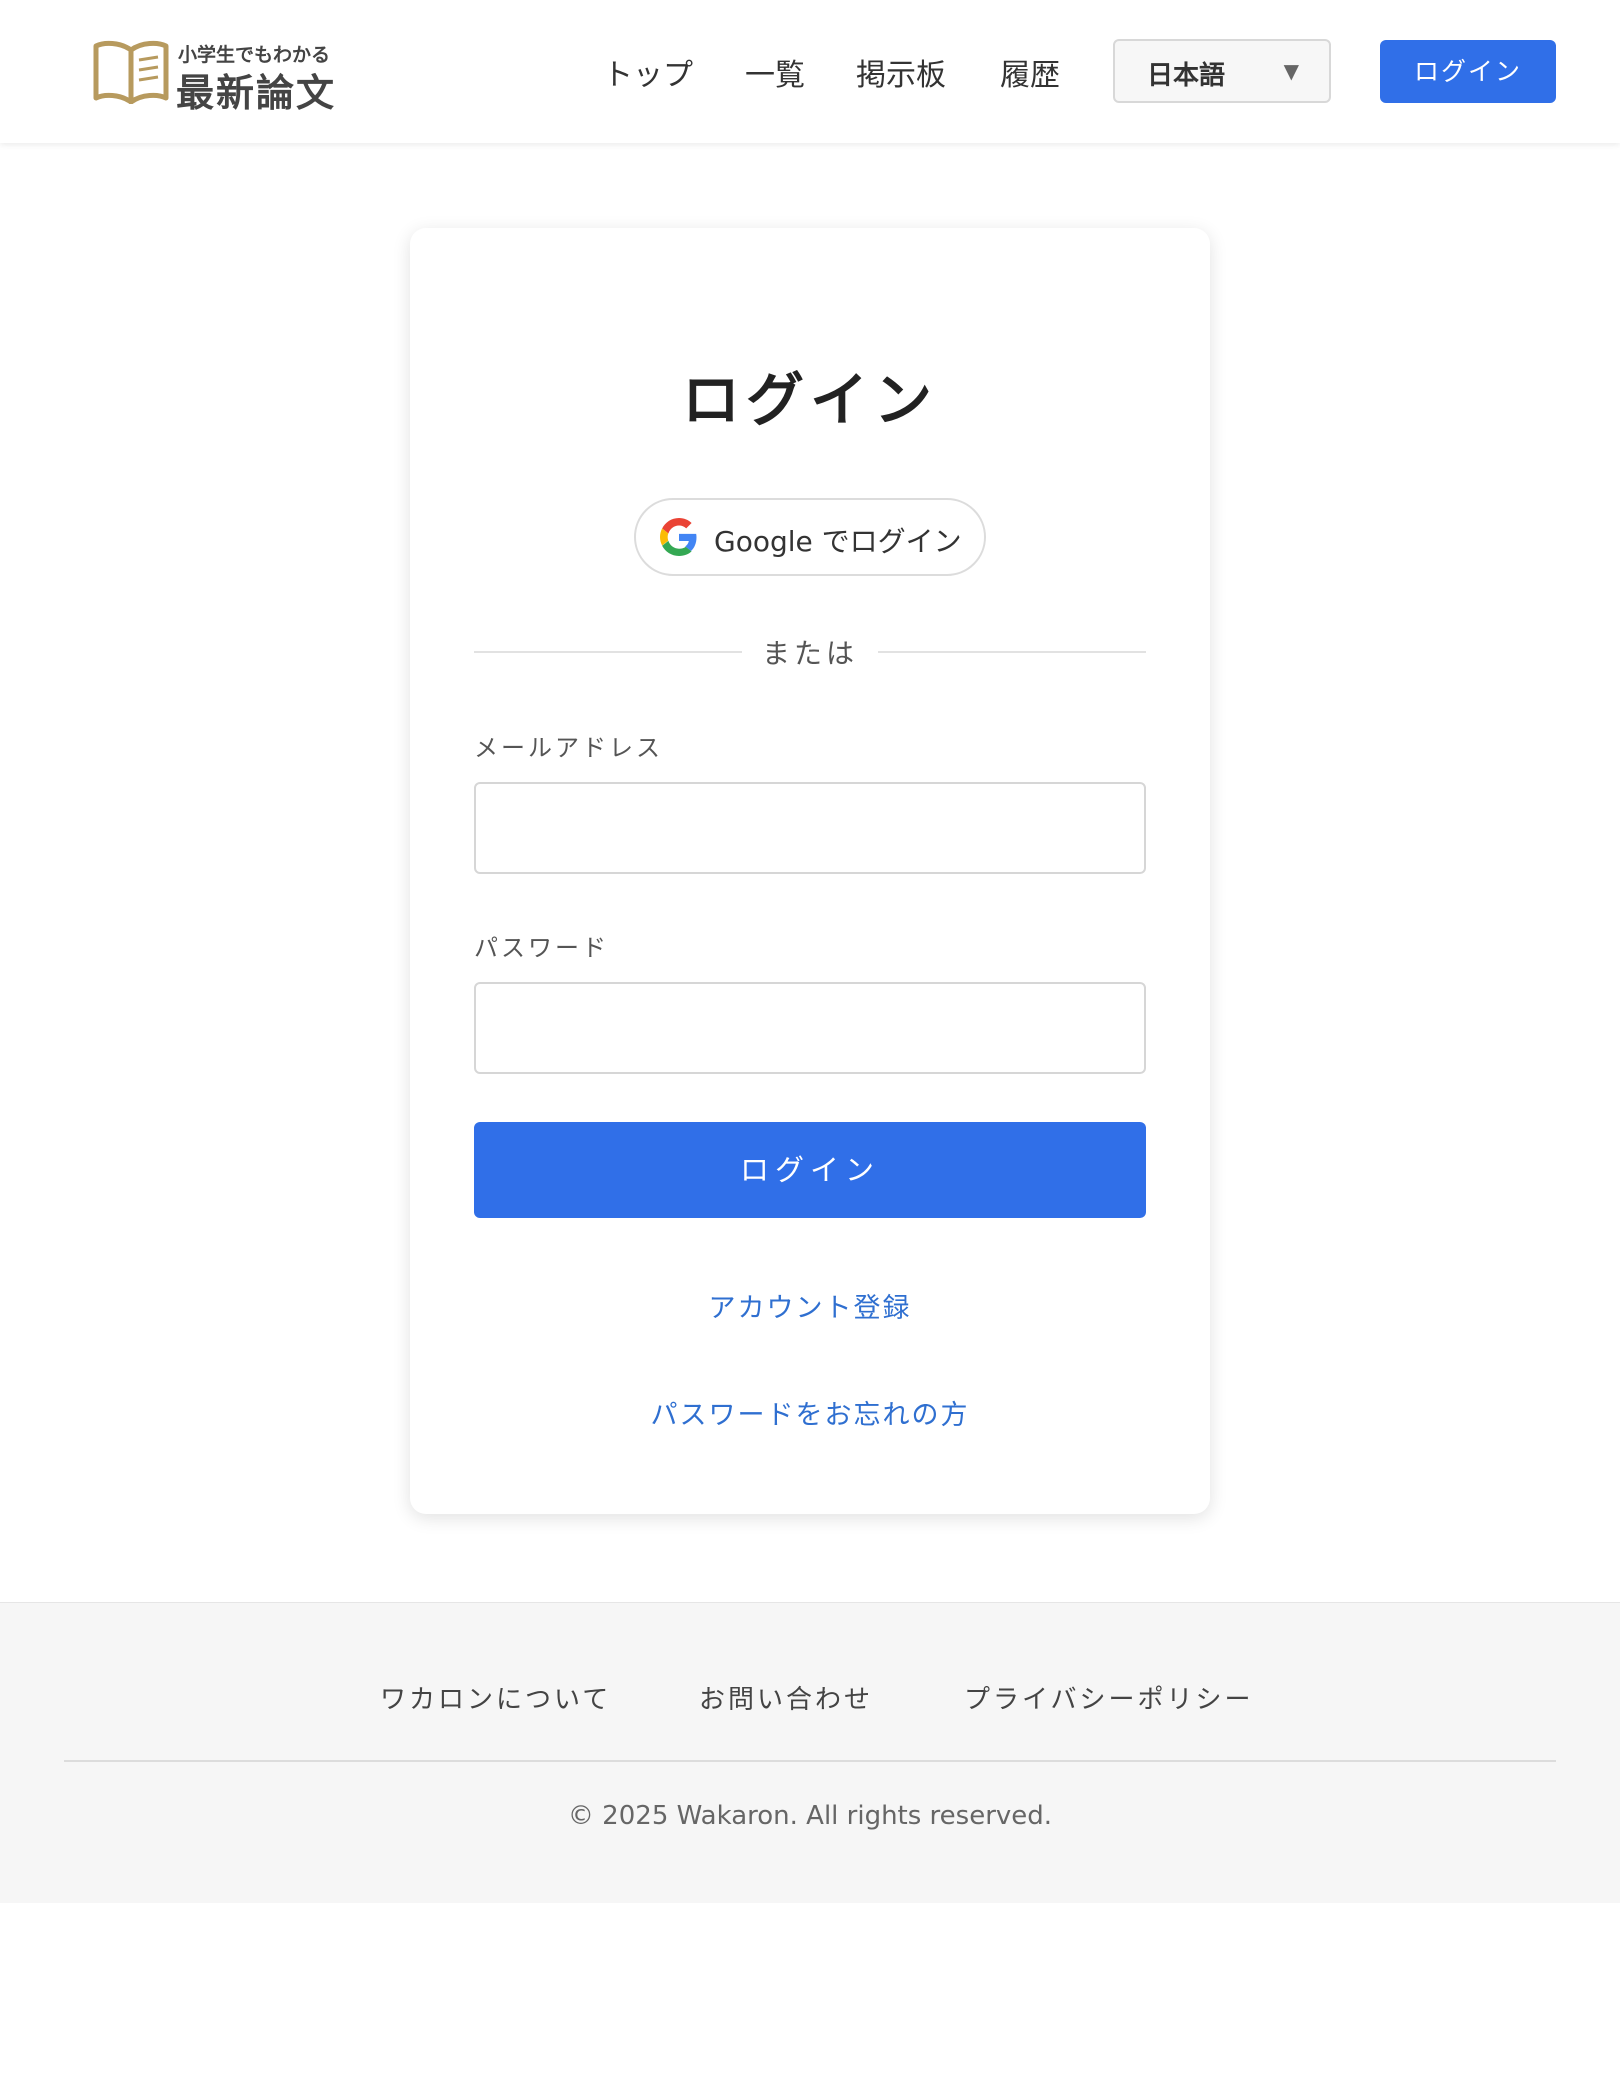 This screenshot has width=1620, height=2082. Describe the element at coordinates (1186, 76) in the screenshot. I see `language-selected: 日本語` at that location.